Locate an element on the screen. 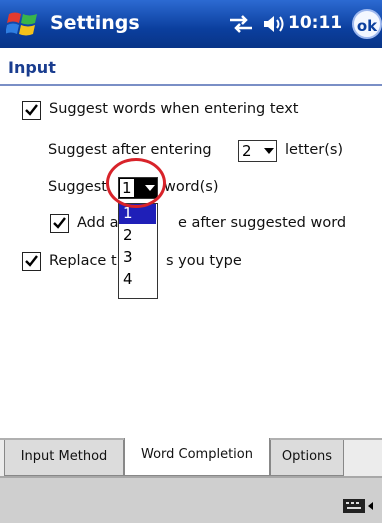 The image size is (382, 523). keyboard-icon is located at coordinates (354, 506).